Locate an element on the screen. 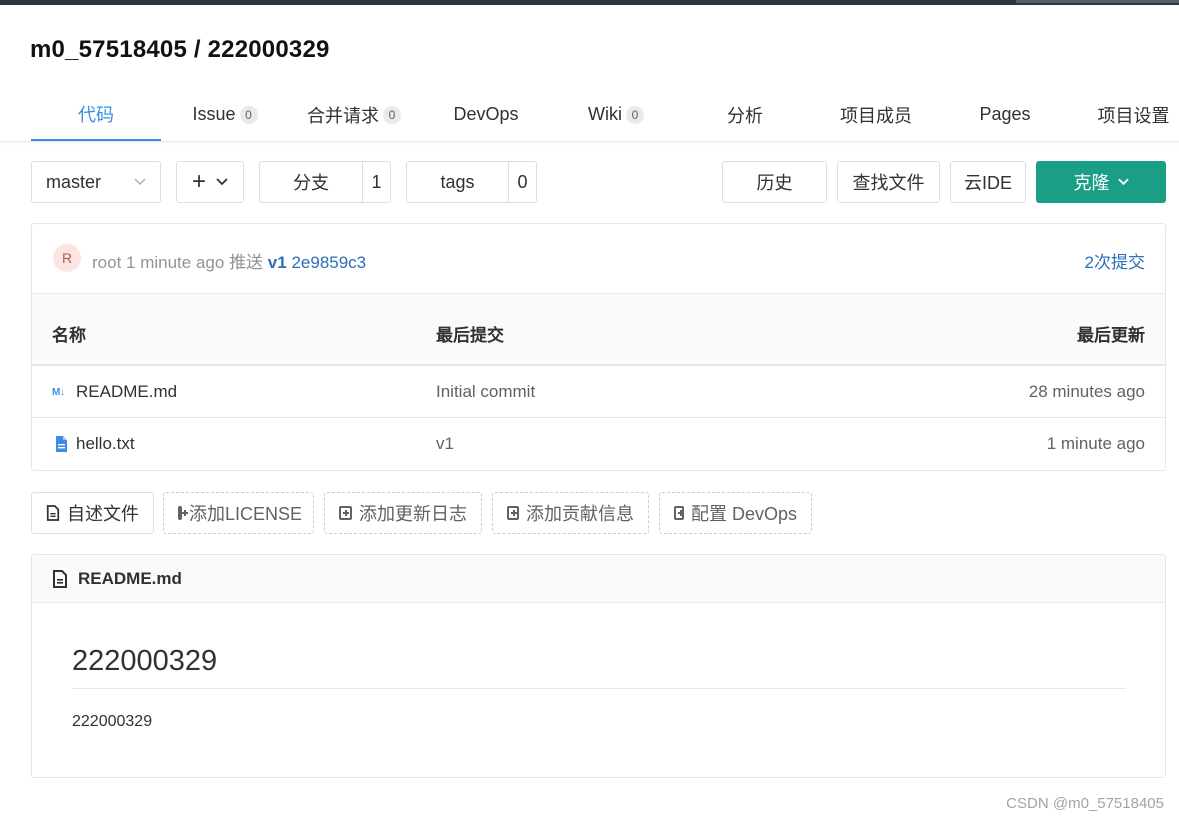  readme-filename: README.md is located at coordinates (130, 579).